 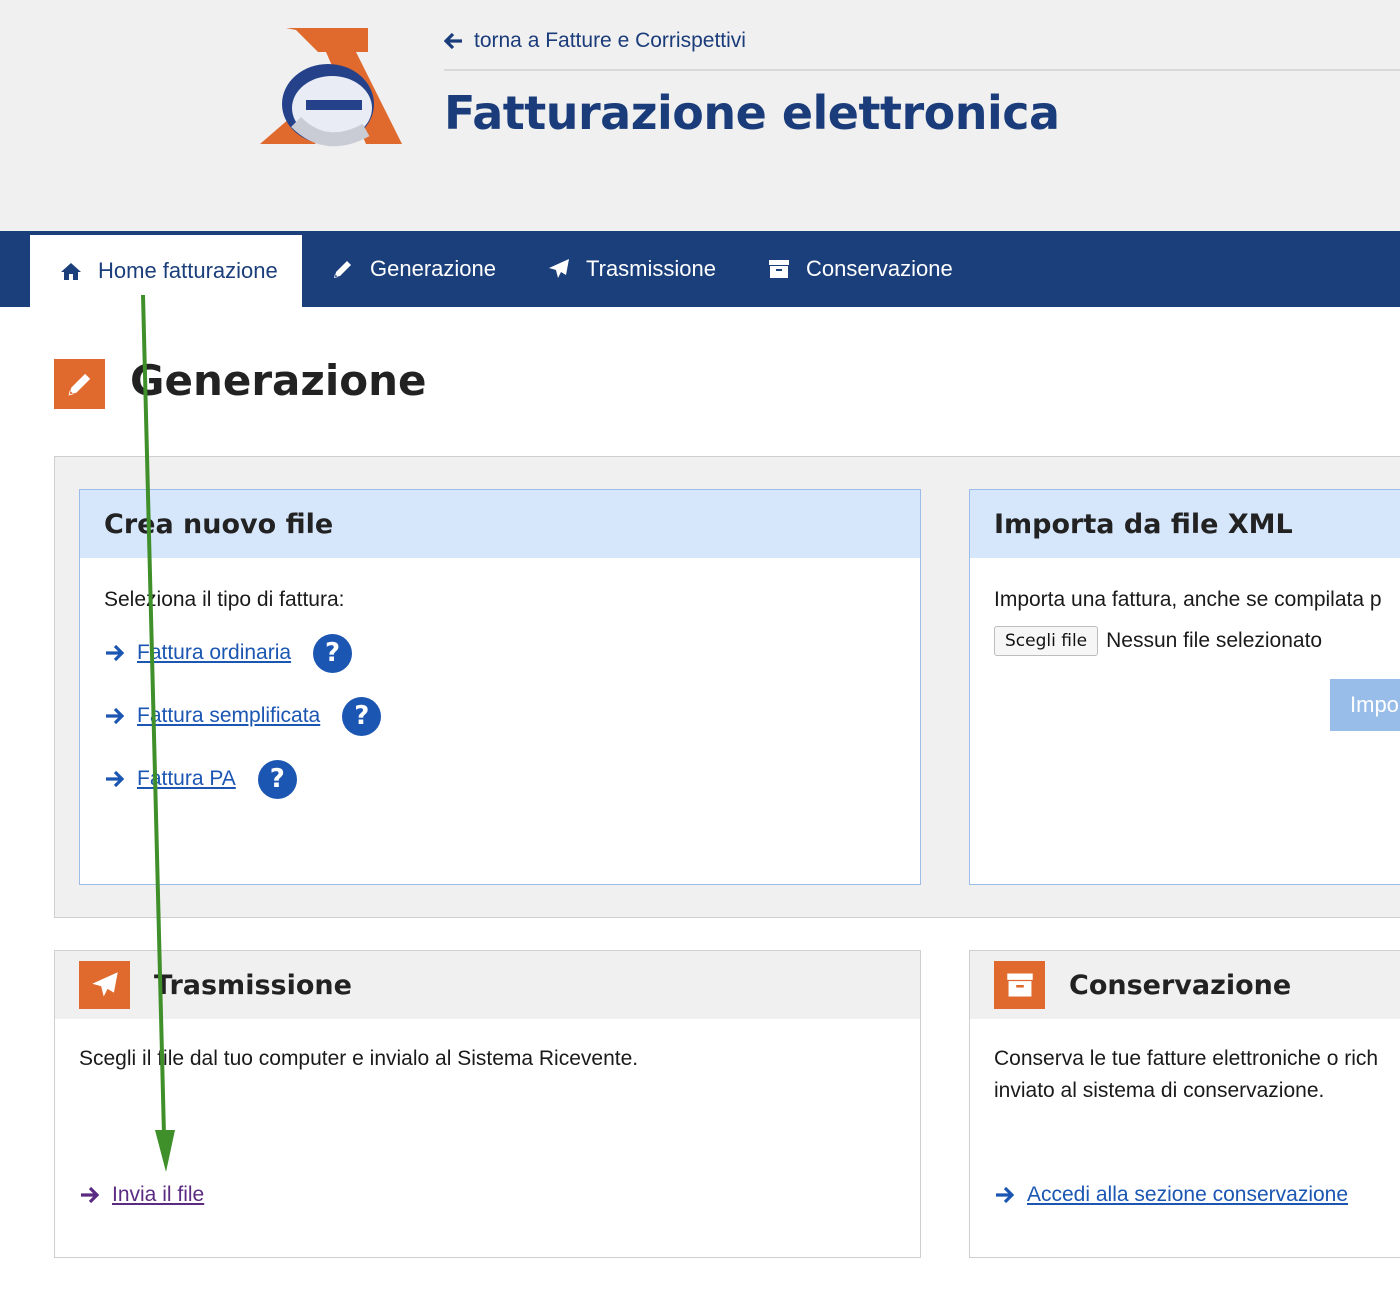 I want to click on site-title: Fatturazione elettronica, so click(x=752, y=113).